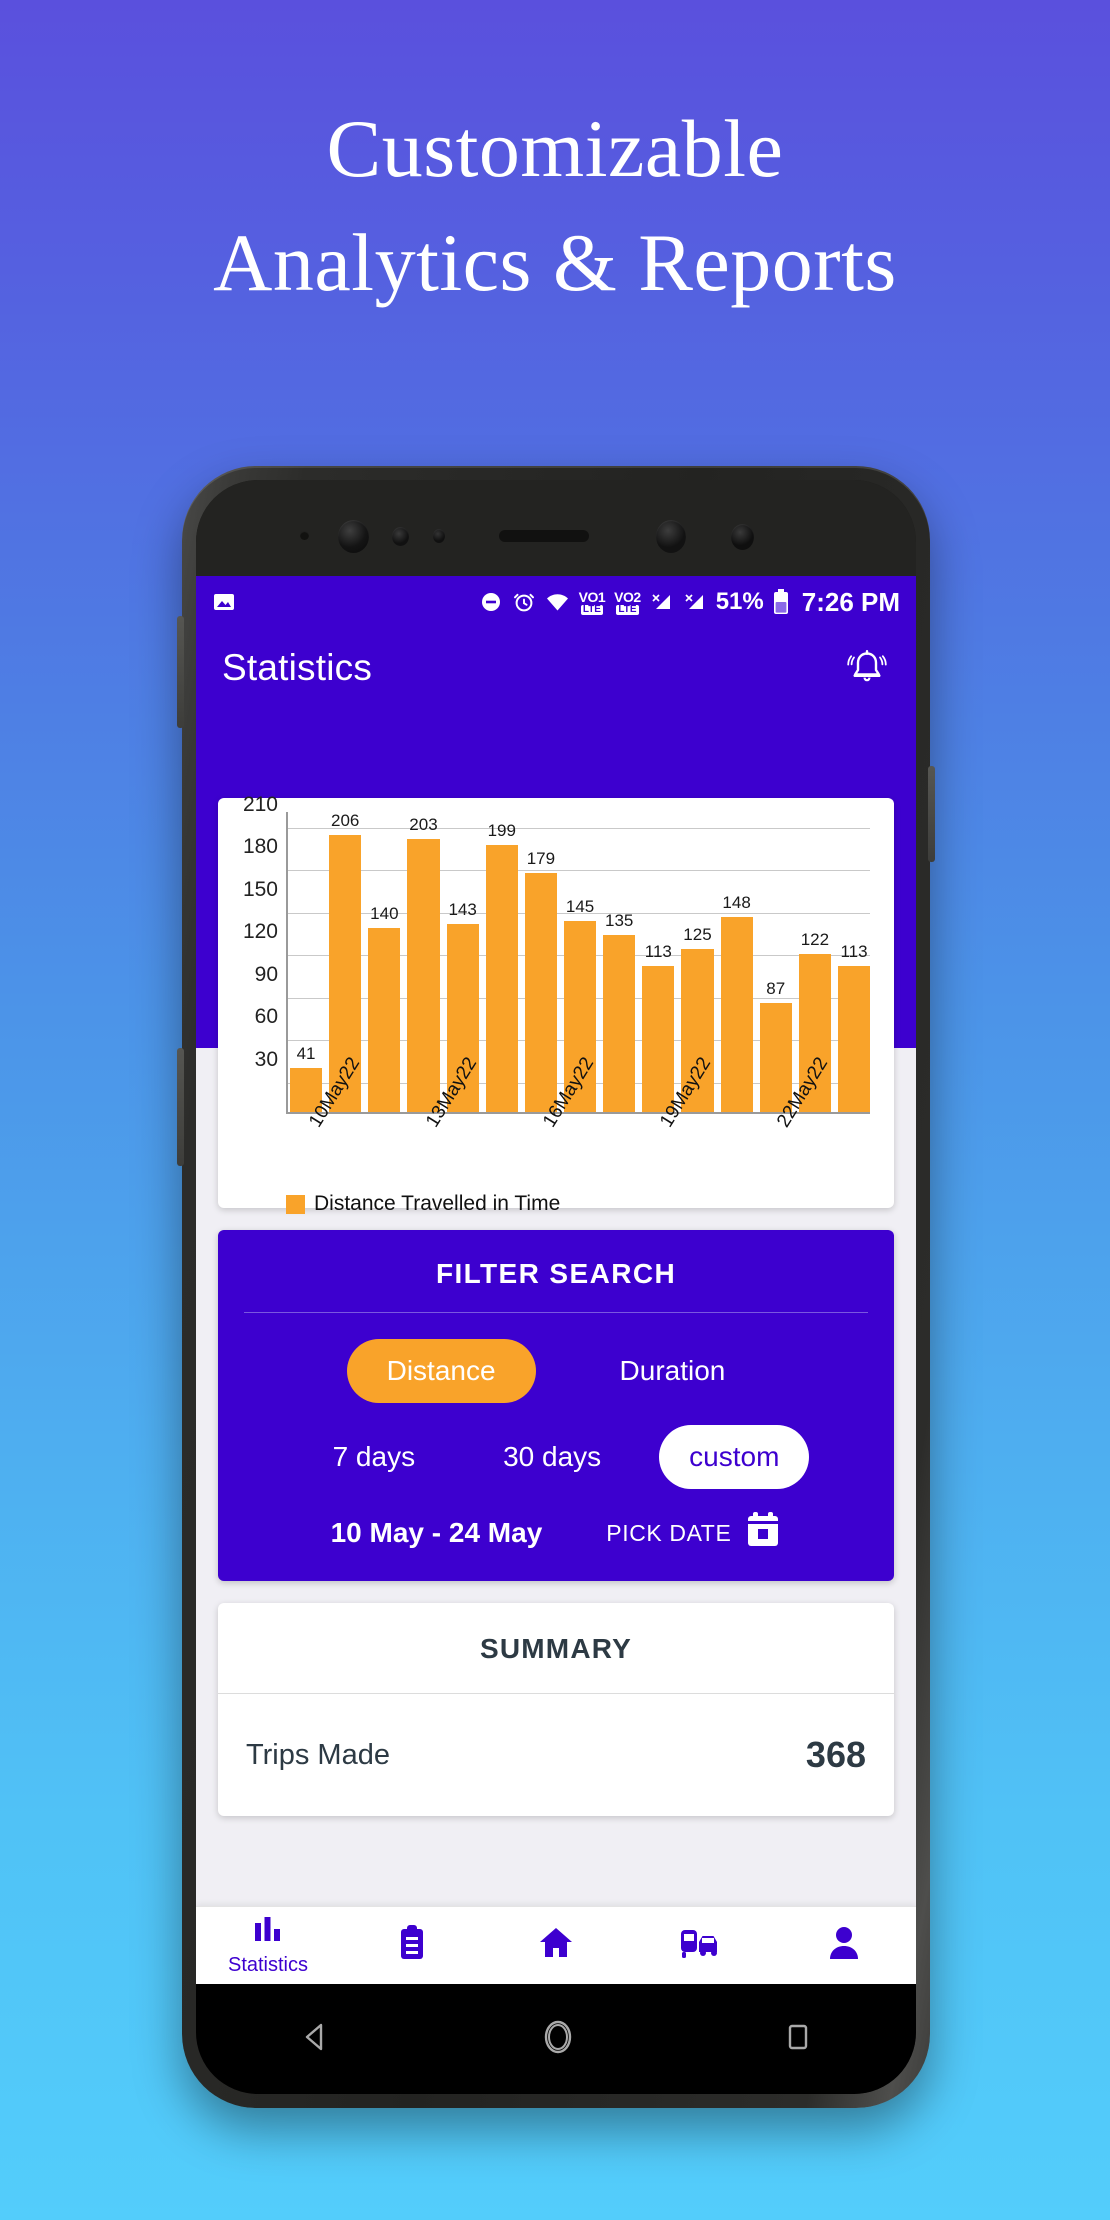 The width and height of the screenshot is (1110, 2220). Describe the element at coordinates (180, 1107) in the screenshot. I see `volume-down-button` at that location.